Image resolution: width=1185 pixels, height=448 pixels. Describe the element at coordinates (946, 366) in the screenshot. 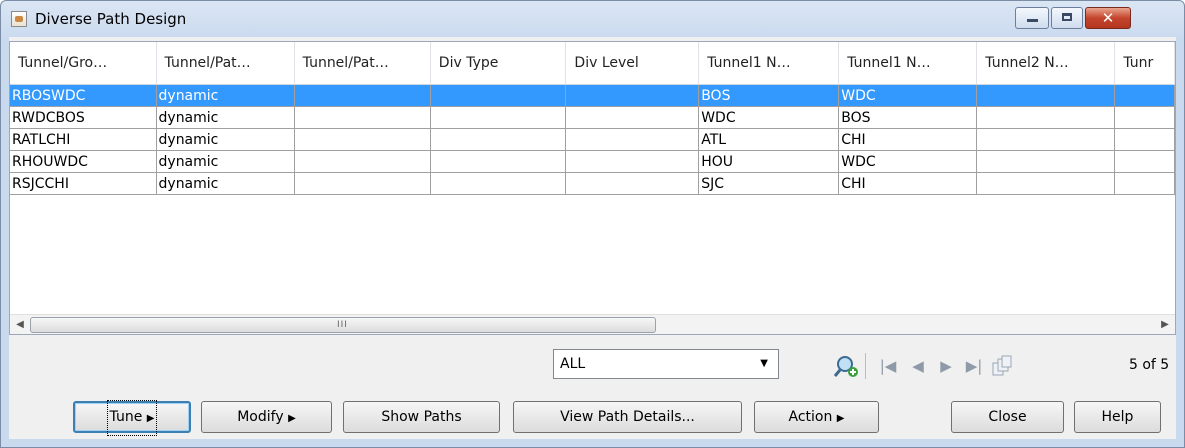

I see `next-page-icon: ▶` at that location.